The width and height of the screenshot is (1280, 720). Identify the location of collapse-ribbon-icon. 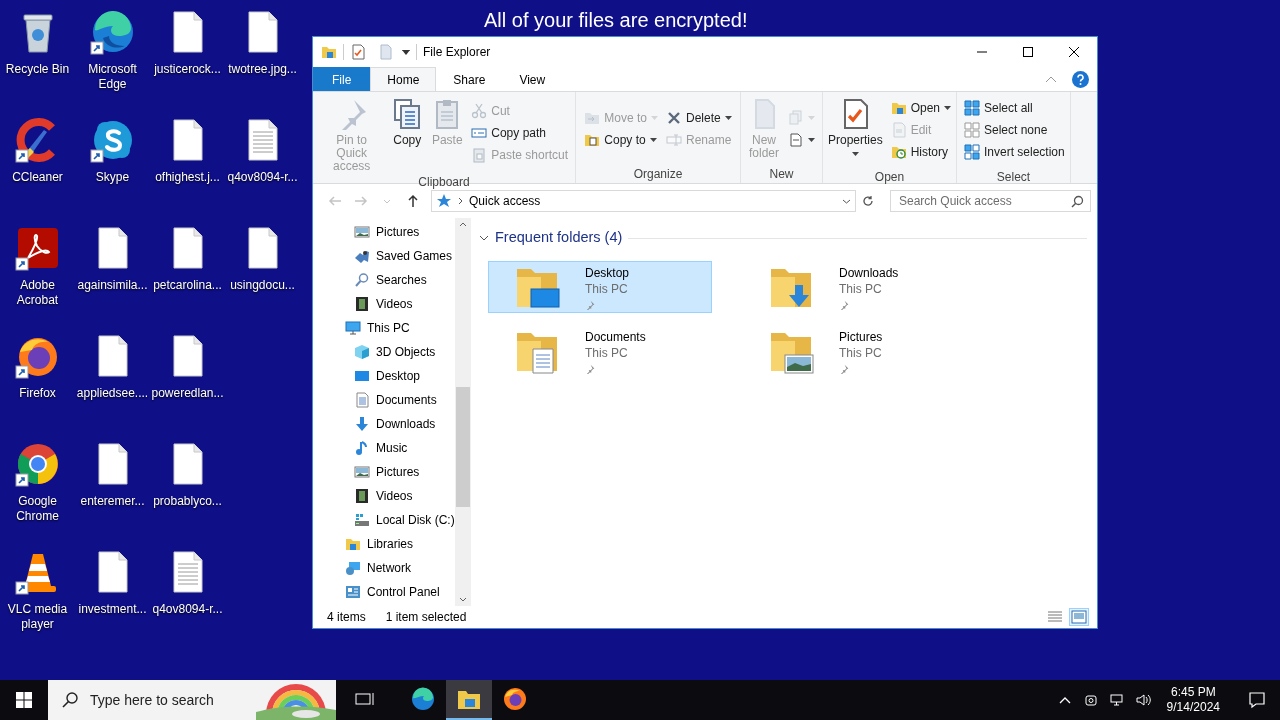
(1051, 79).